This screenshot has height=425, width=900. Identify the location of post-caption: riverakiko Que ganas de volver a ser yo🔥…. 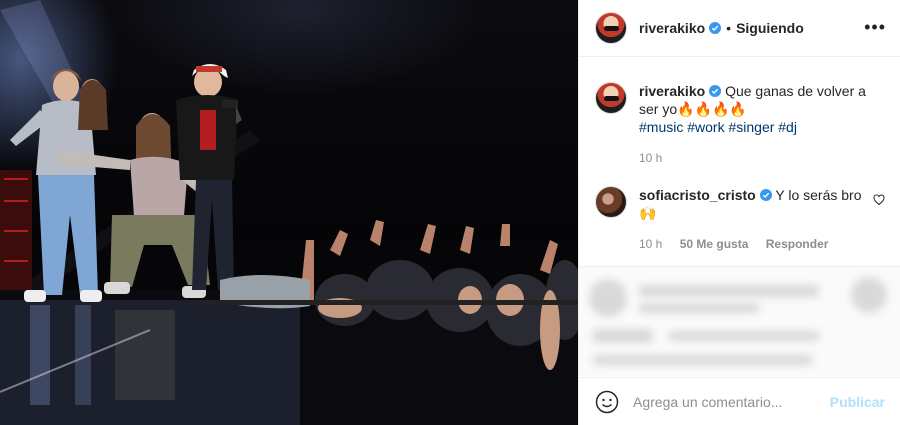
(740, 124).